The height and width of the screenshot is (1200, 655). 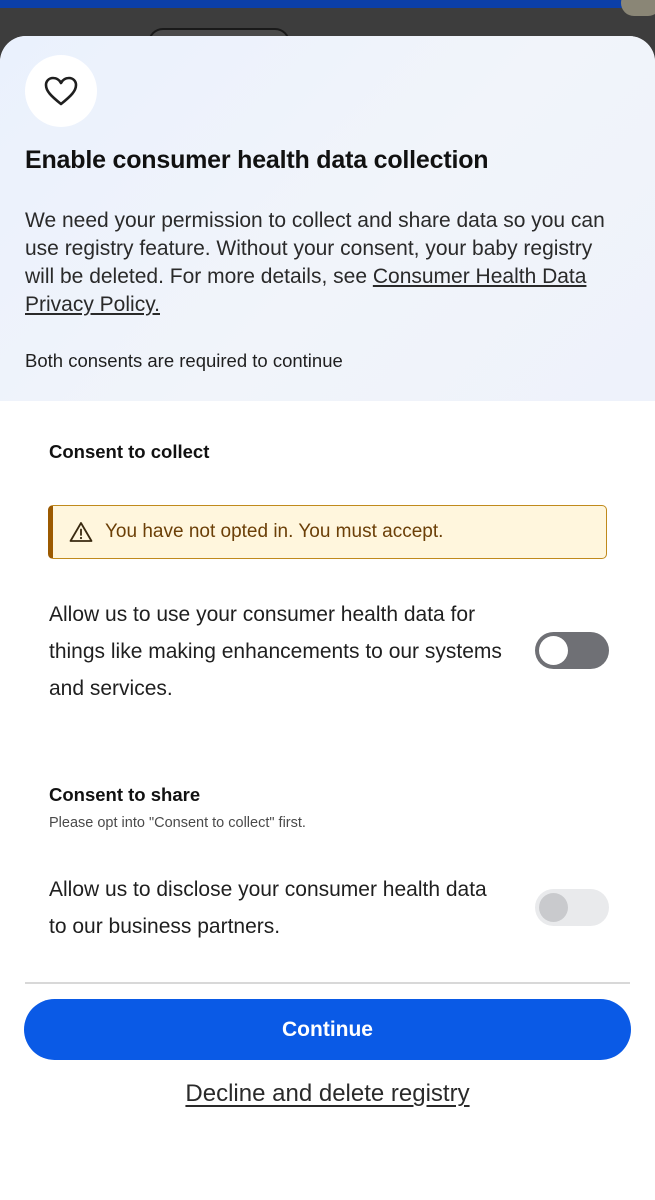 I want to click on opt-in-warning-banner: You have not opted in. You must accept., so click(x=327, y=532).